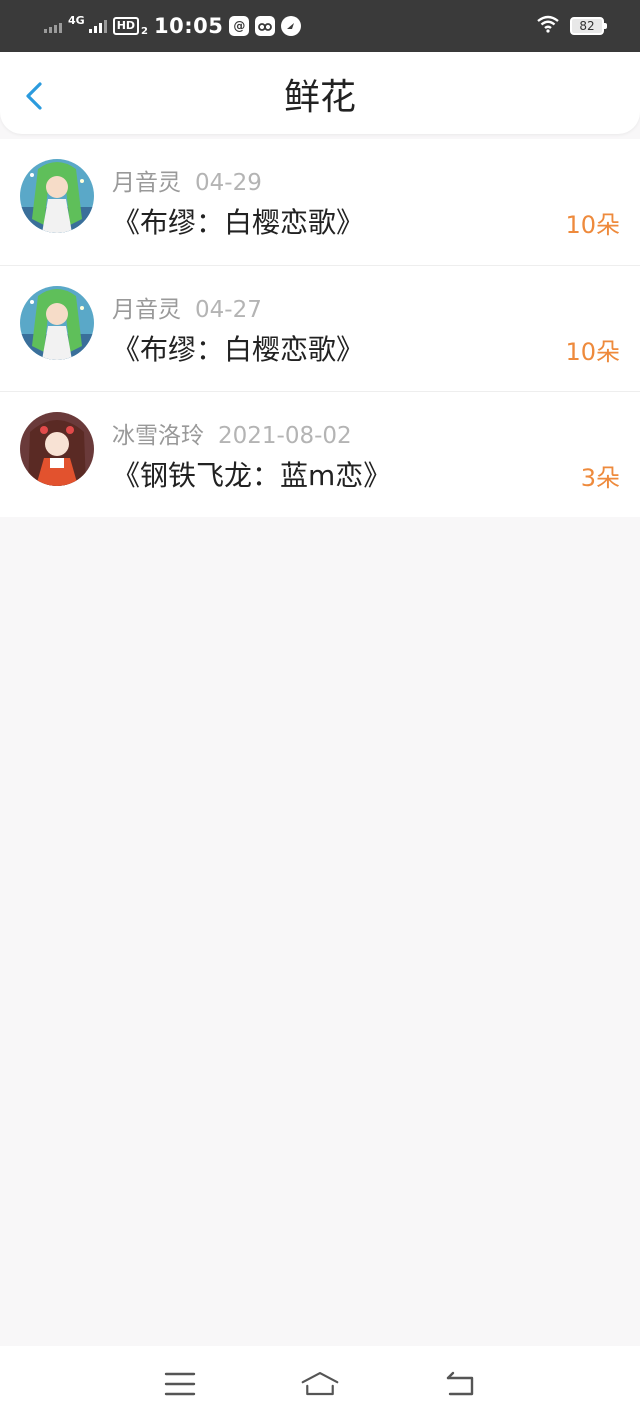  What do you see at coordinates (588, 26) in the screenshot?
I see `battery-indicator: 82` at bounding box center [588, 26].